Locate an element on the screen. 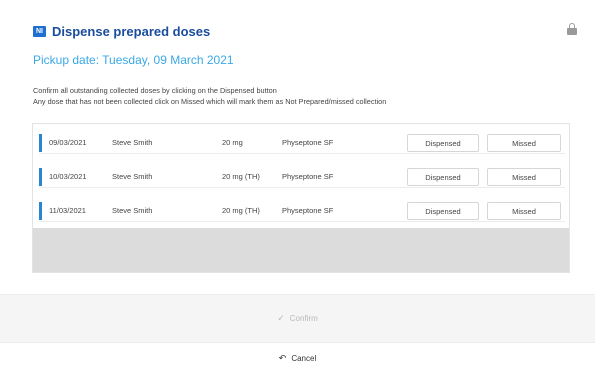 The height and width of the screenshot is (374, 595). app-logo-icon: NI is located at coordinates (39, 31).